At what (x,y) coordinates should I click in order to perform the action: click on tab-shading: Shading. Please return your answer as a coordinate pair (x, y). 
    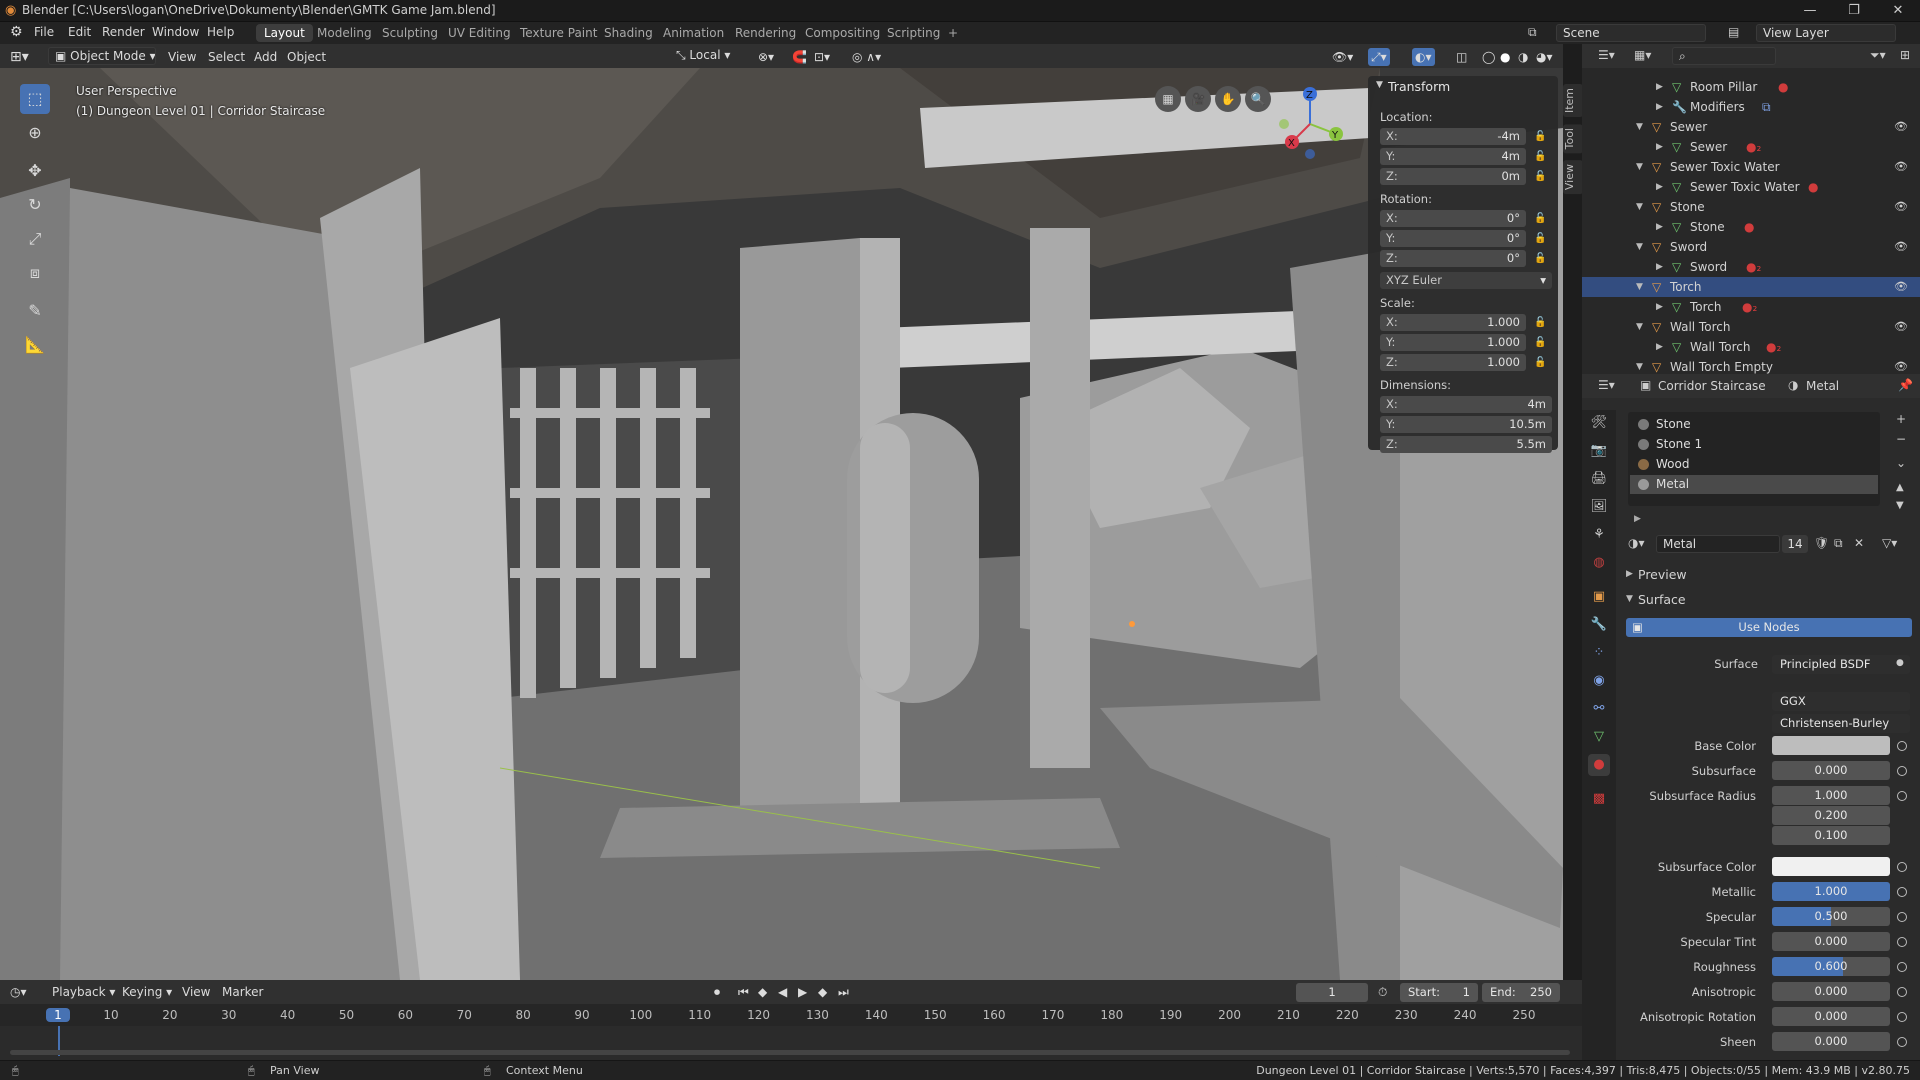
    Looking at the image, I should click on (628, 33).